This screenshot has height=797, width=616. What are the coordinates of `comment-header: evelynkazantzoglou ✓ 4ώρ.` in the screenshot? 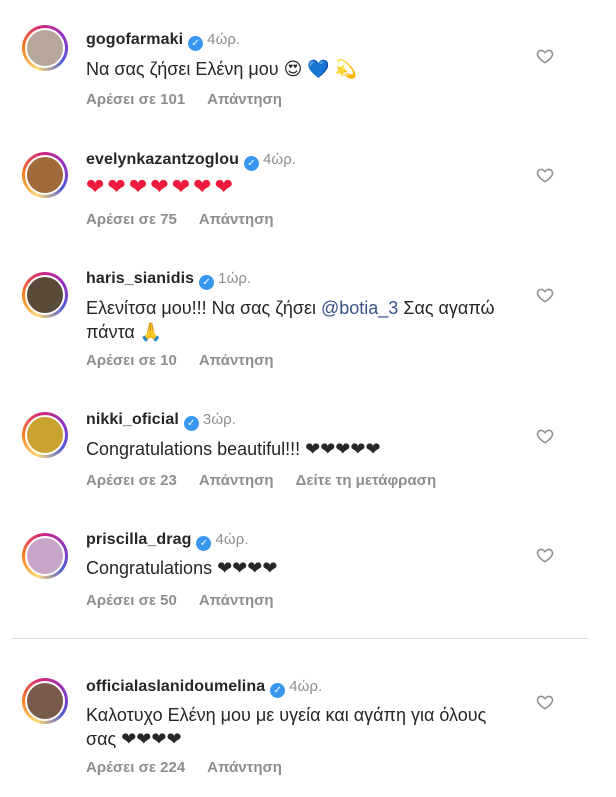 It's located at (191, 161).